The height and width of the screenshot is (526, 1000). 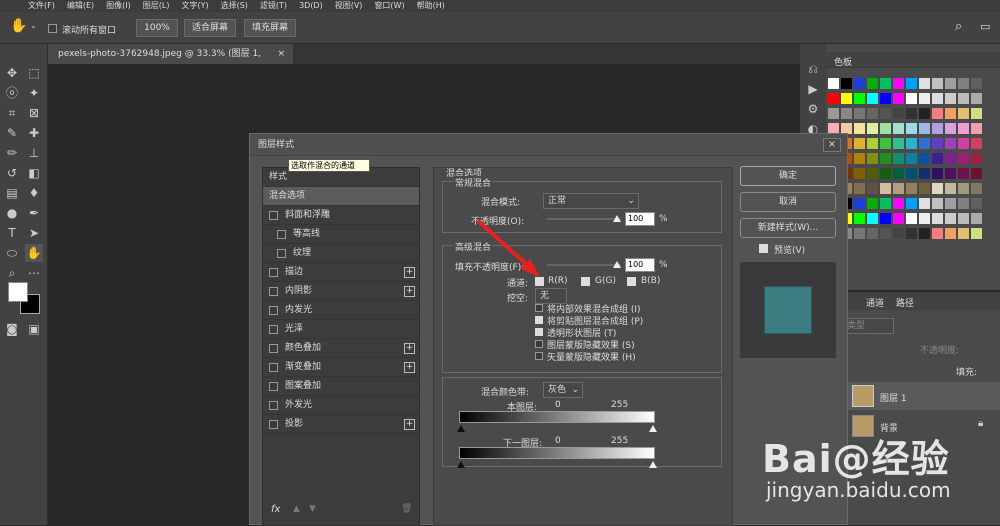 I want to click on healing-brush-icon: ✚, so click(x=34, y=133).